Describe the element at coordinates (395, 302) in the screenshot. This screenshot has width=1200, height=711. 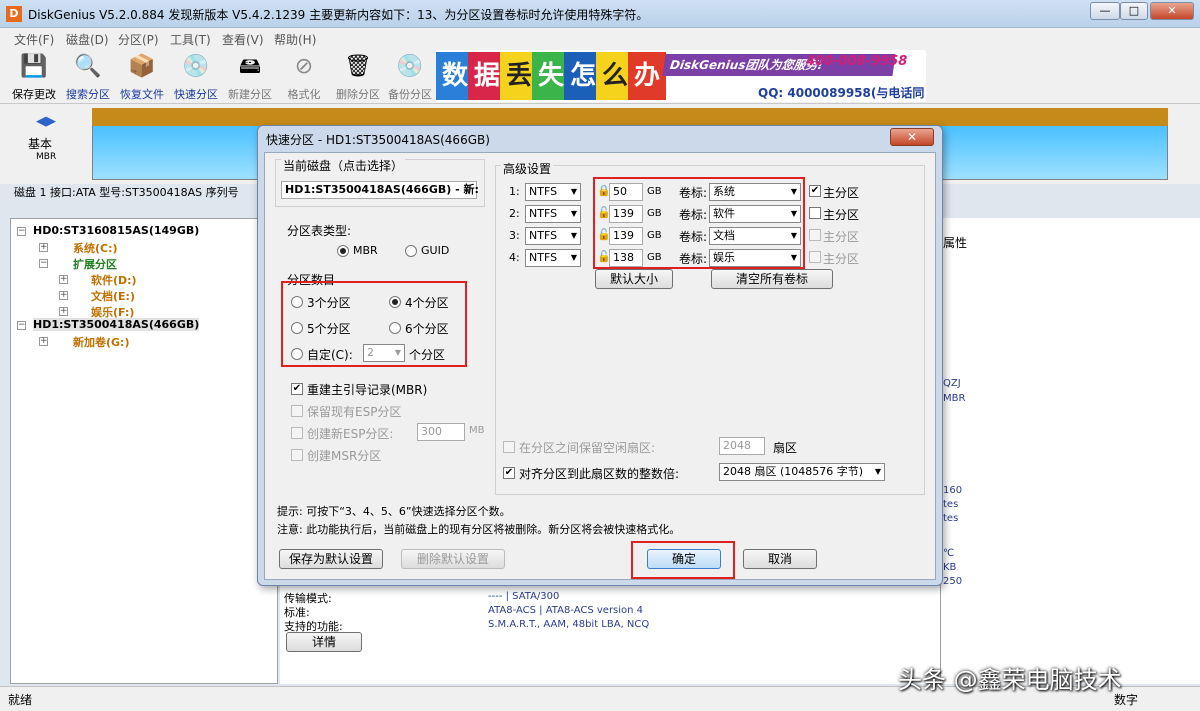
I see `count-4-radio` at that location.